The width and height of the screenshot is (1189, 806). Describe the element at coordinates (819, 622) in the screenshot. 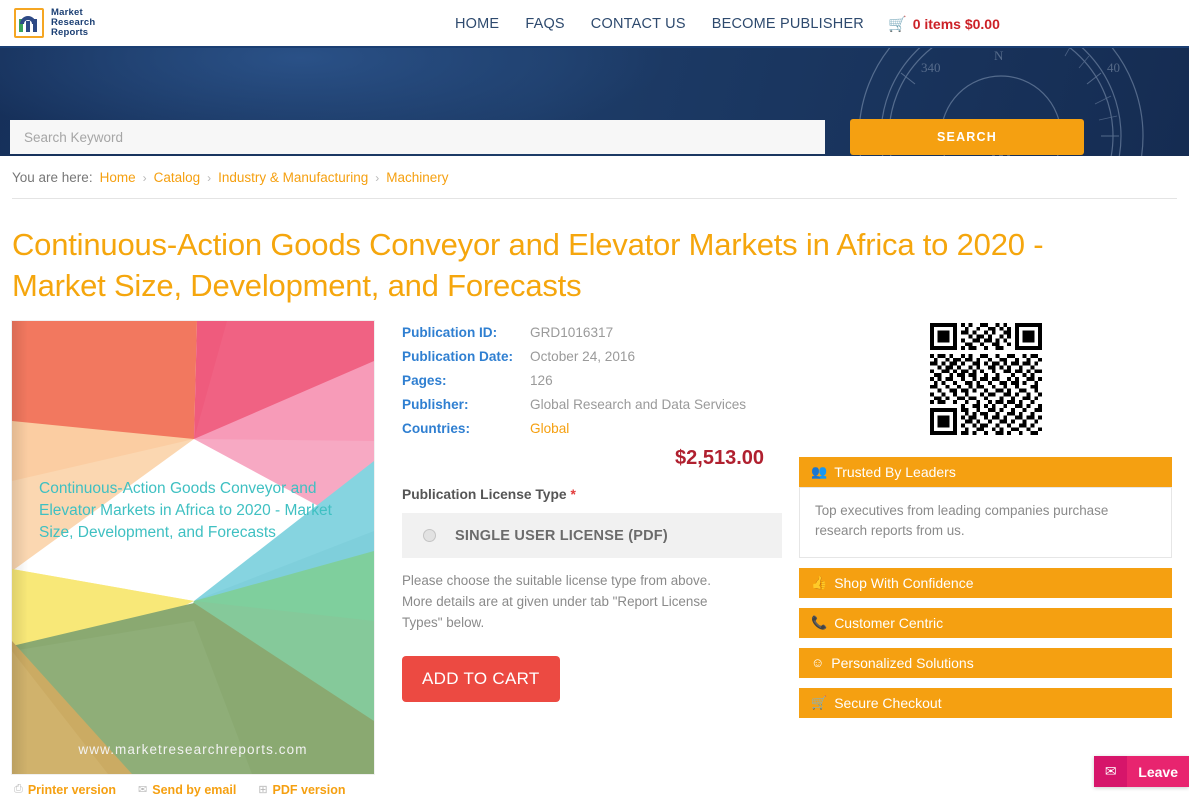

I see `phone-icon: 📞` at that location.